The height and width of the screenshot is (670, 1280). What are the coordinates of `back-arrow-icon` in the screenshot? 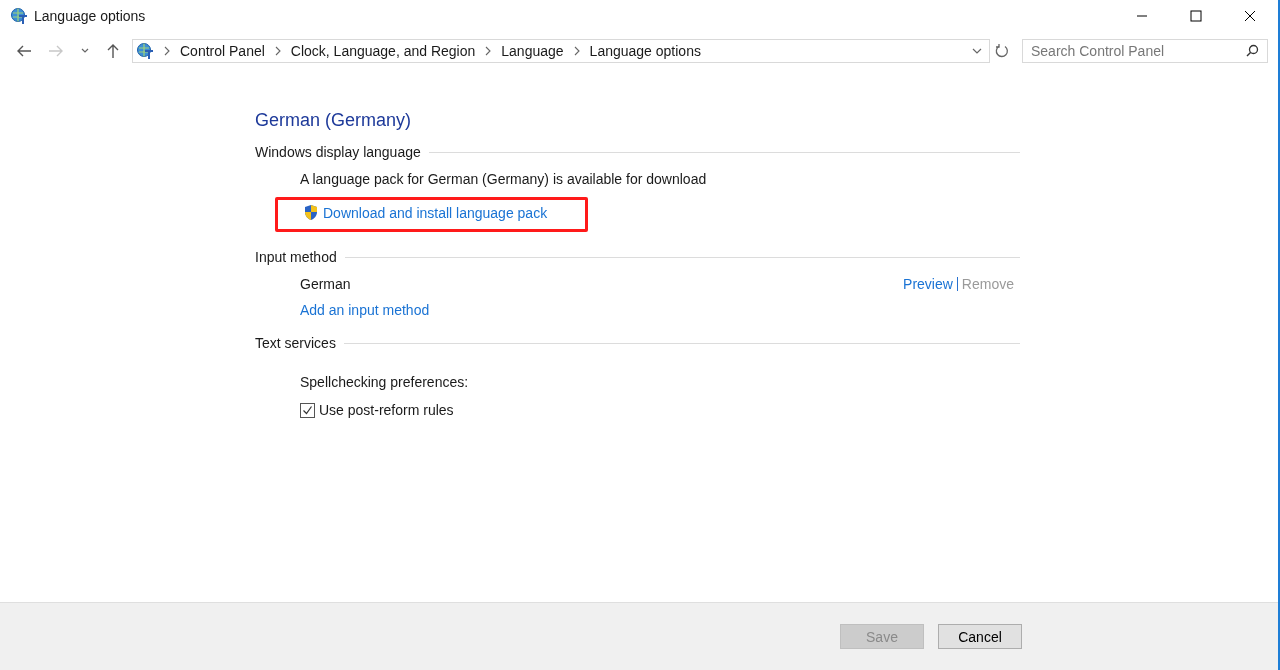 It's located at (24, 51).